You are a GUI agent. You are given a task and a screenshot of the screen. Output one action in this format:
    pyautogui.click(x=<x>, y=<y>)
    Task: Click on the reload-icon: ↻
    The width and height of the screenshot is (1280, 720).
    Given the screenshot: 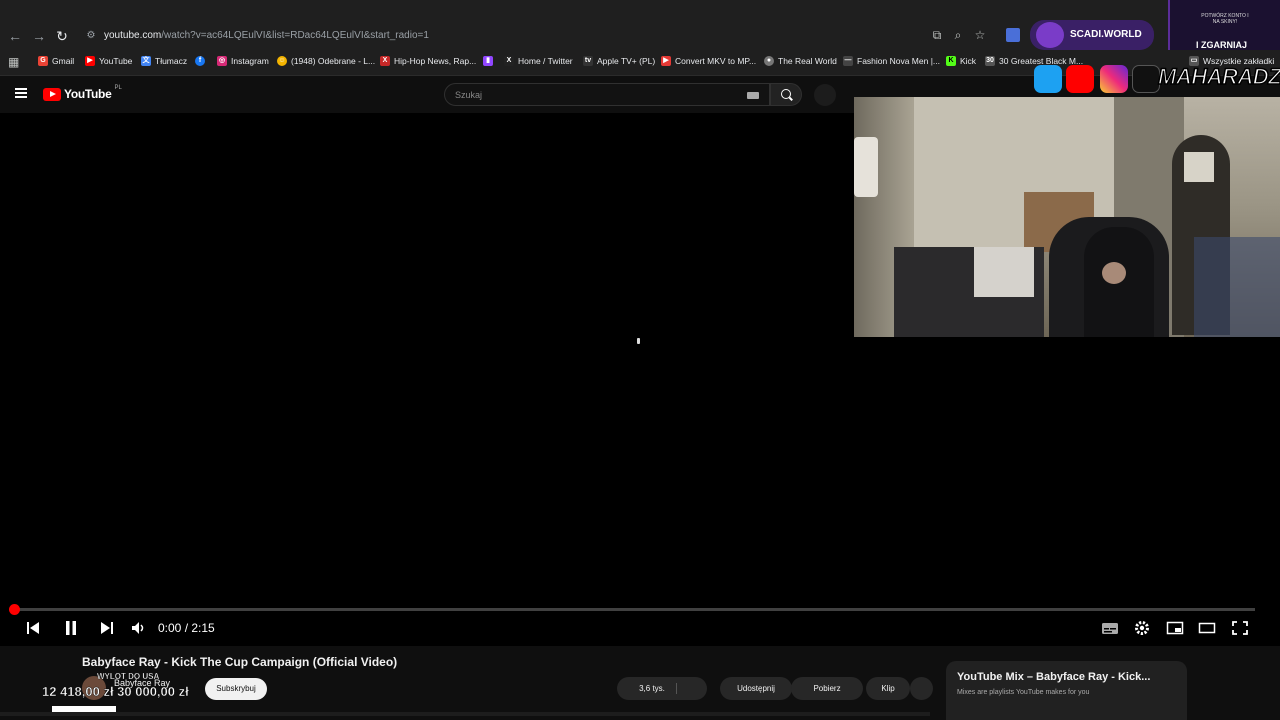 What is the action you would take?
    pyautogui.click(x=62, y=36)
    